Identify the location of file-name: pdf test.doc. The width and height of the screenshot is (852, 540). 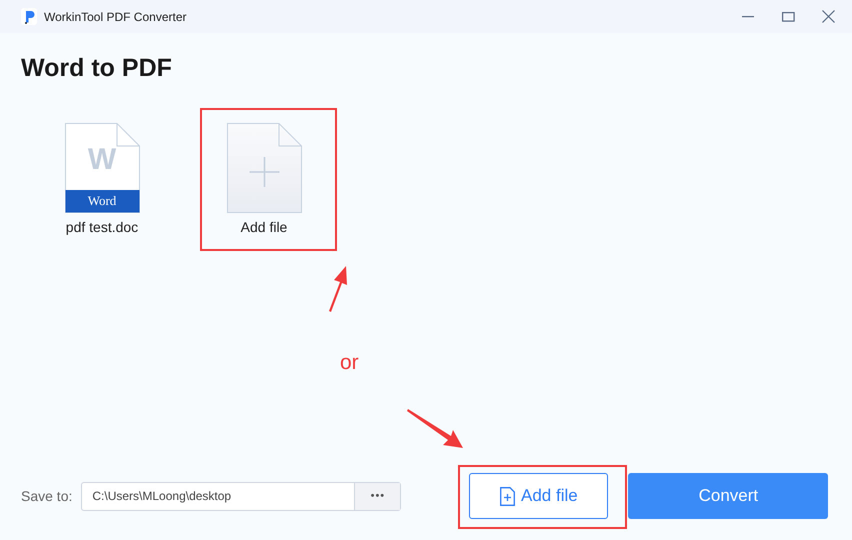
(102, 227).